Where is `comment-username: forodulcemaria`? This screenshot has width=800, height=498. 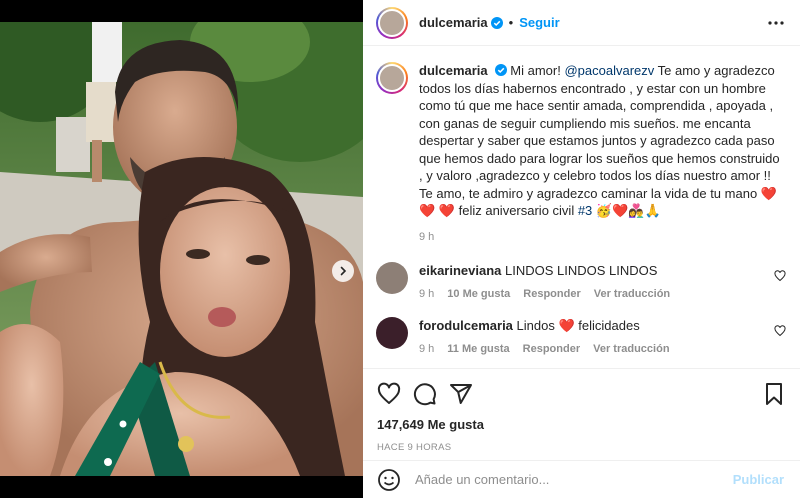
comment-username: forodulcemaria is located at coordinates (466, 325).